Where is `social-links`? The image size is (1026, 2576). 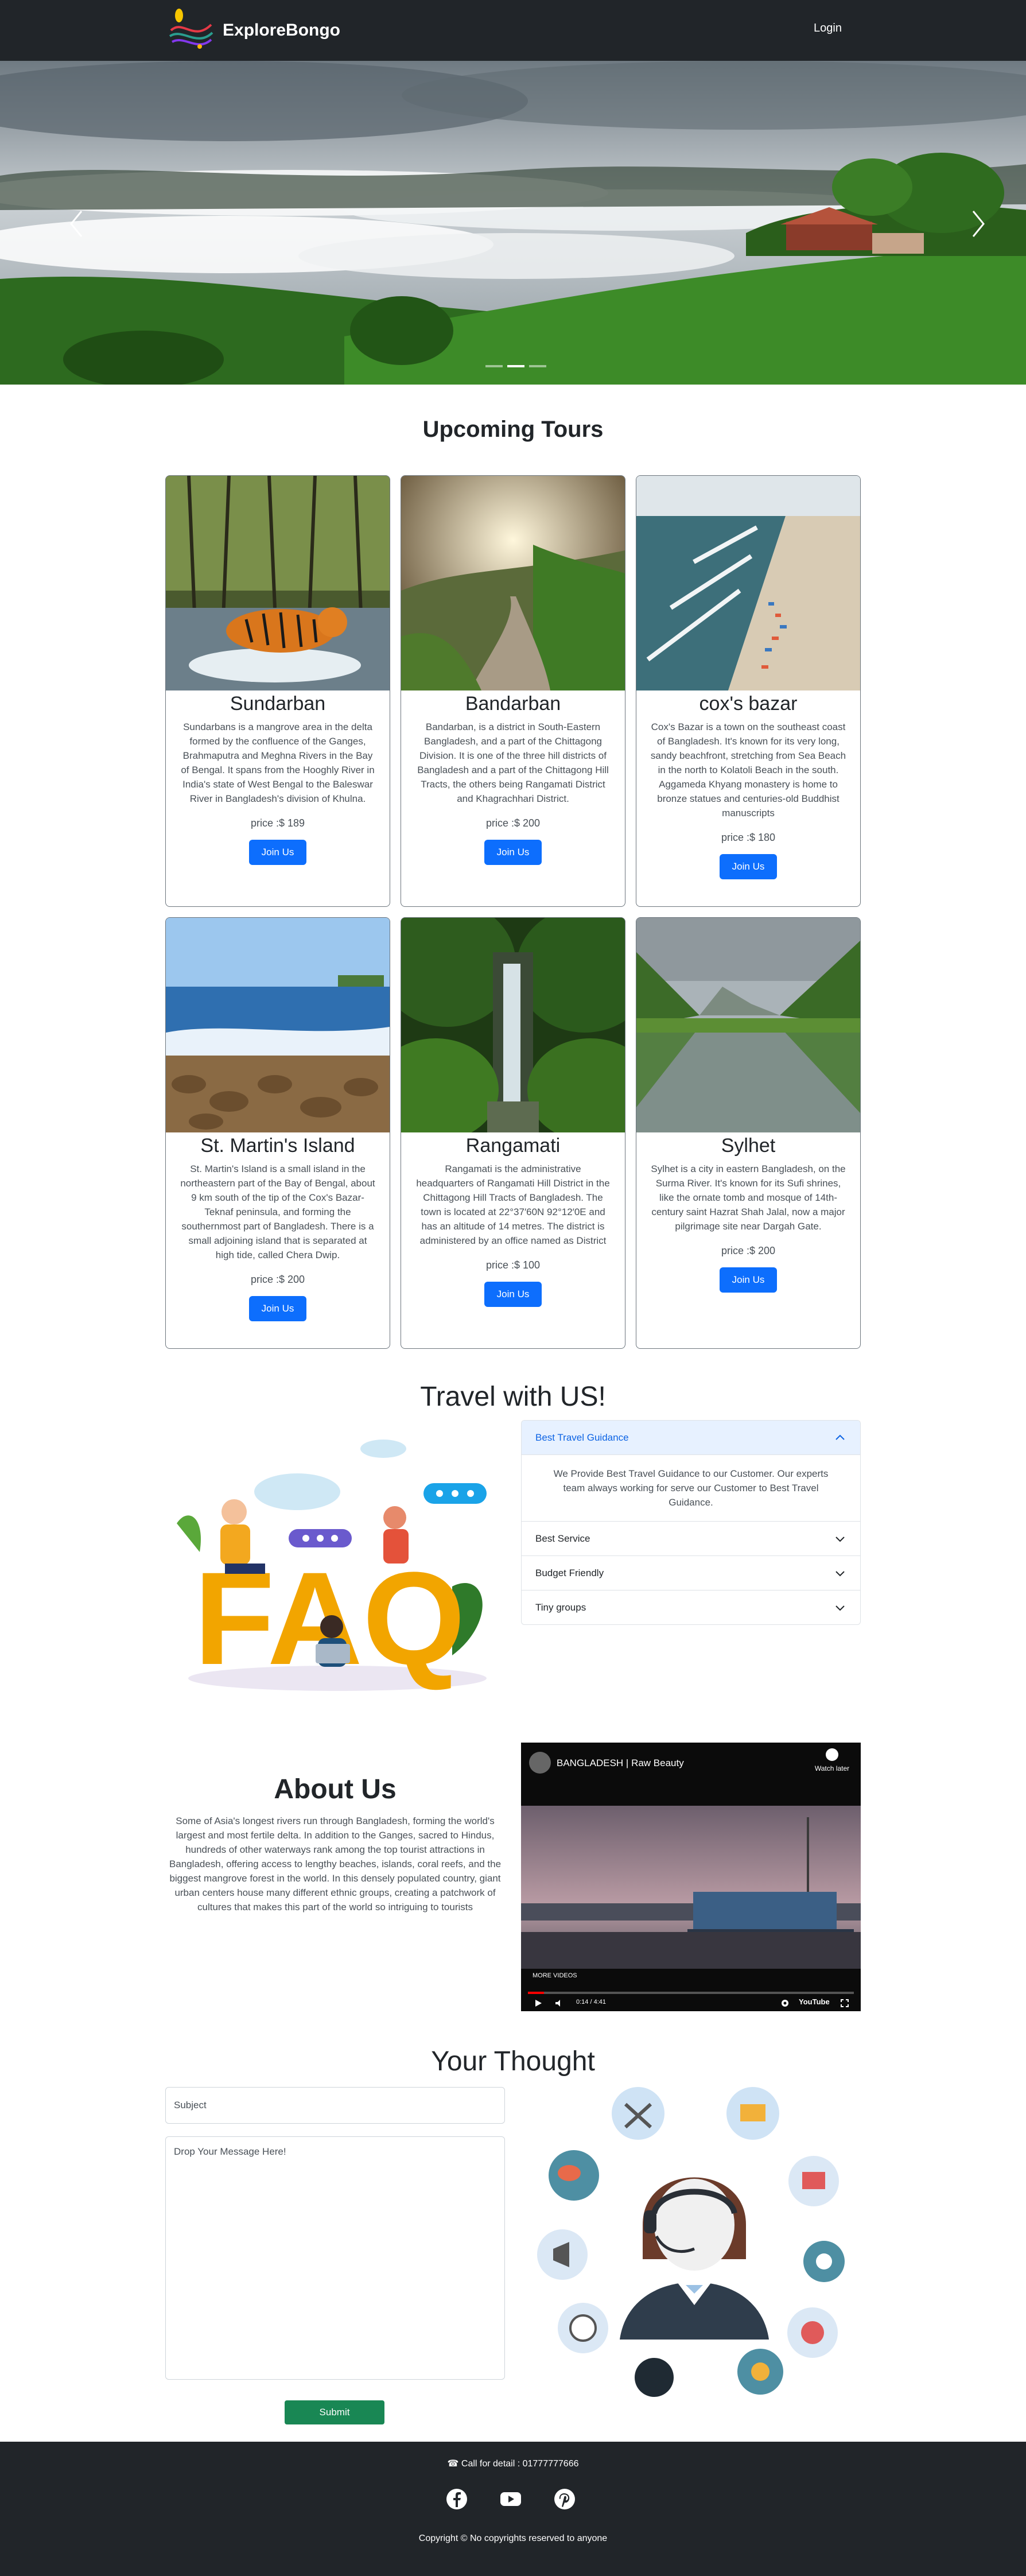 social-links is located at coordinates (510, 2499).